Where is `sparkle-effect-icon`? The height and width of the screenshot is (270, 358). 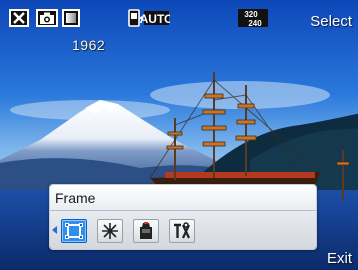
sparkle-effect-icon is located at coordinates (110, 231).